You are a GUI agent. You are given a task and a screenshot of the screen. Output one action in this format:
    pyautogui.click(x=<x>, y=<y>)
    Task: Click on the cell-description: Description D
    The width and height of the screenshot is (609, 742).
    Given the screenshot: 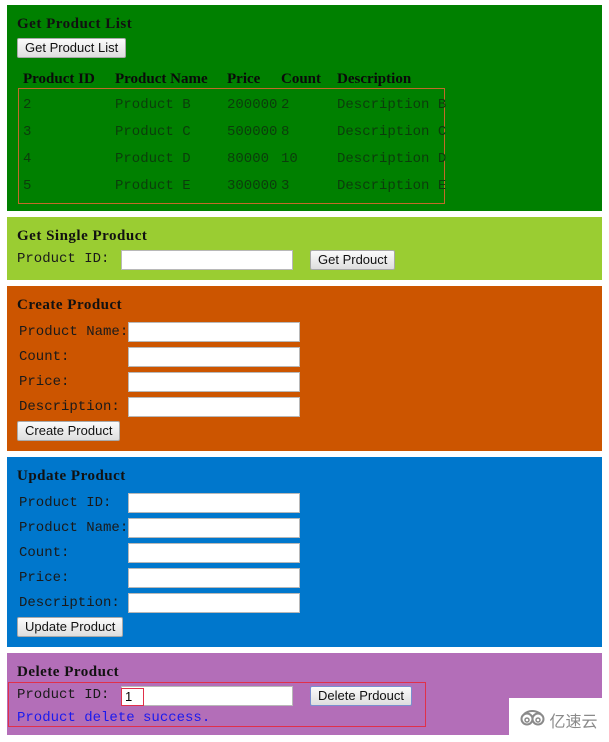 What is the action you would take?
    pyautogui.click(x=392, y=159)
    